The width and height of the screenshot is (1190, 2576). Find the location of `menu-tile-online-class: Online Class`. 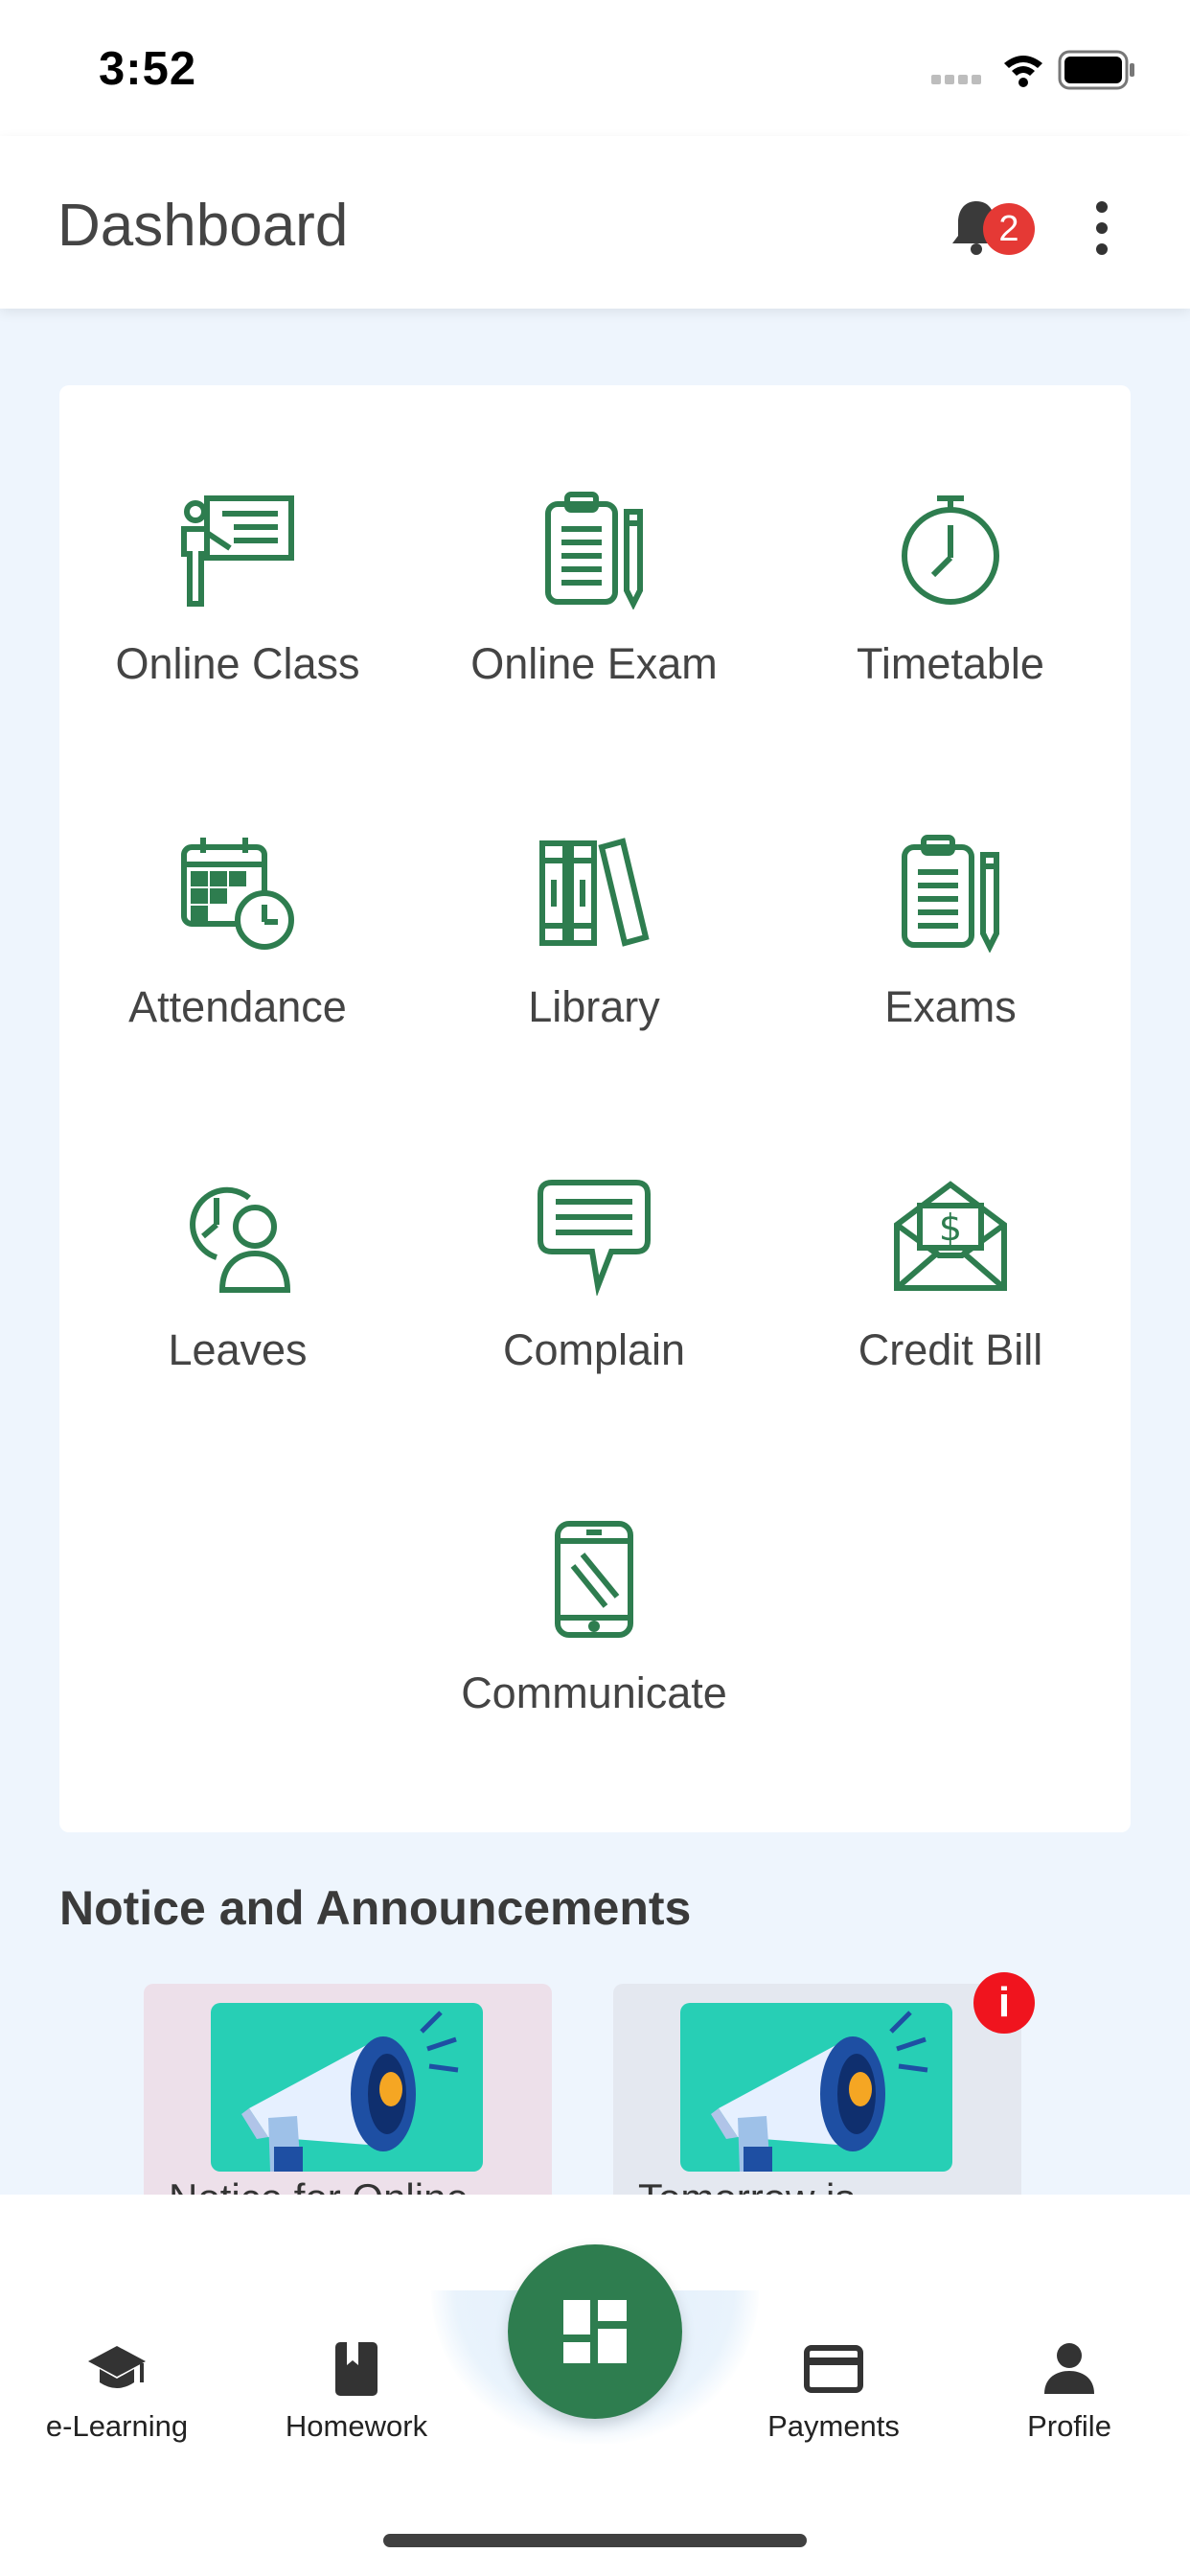

menu-tile-online-class: Online Class is located at coordinates (238, 634).